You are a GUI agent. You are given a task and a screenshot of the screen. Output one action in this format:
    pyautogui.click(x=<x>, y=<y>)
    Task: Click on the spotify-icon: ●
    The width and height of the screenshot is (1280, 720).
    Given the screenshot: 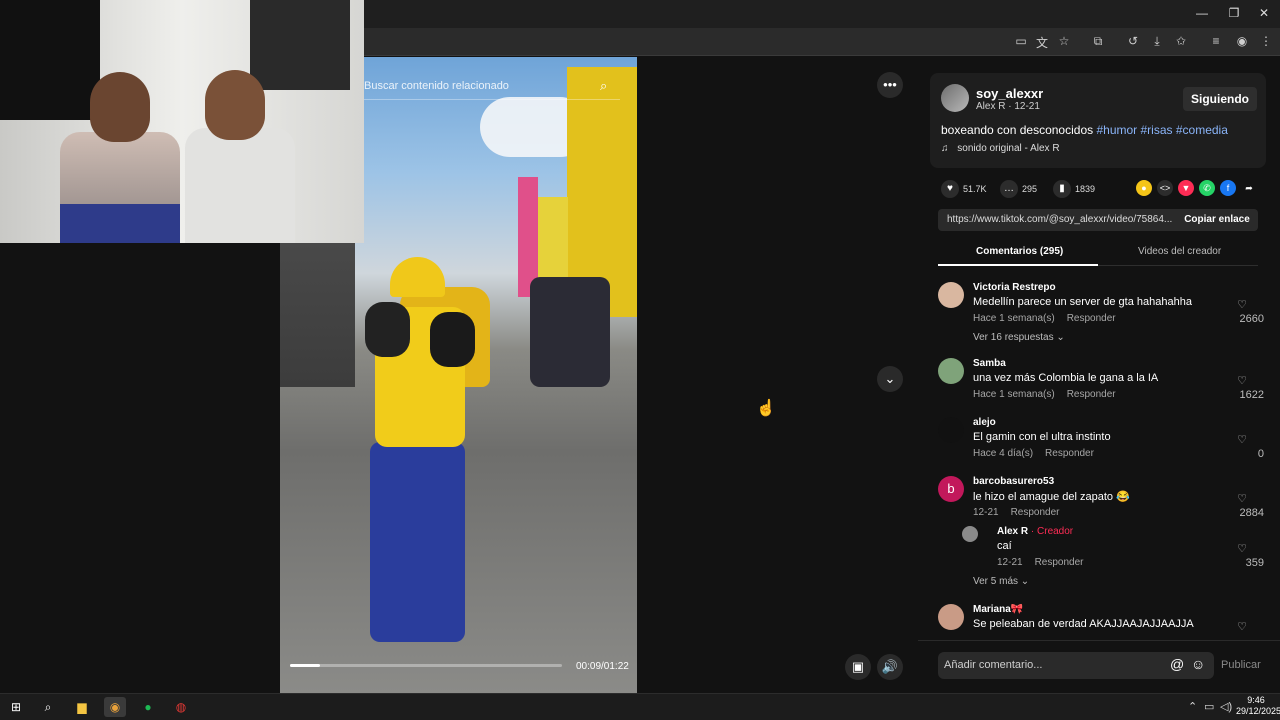 What is the action you would take?
    pyautogui.click(x=148, y=707)
    